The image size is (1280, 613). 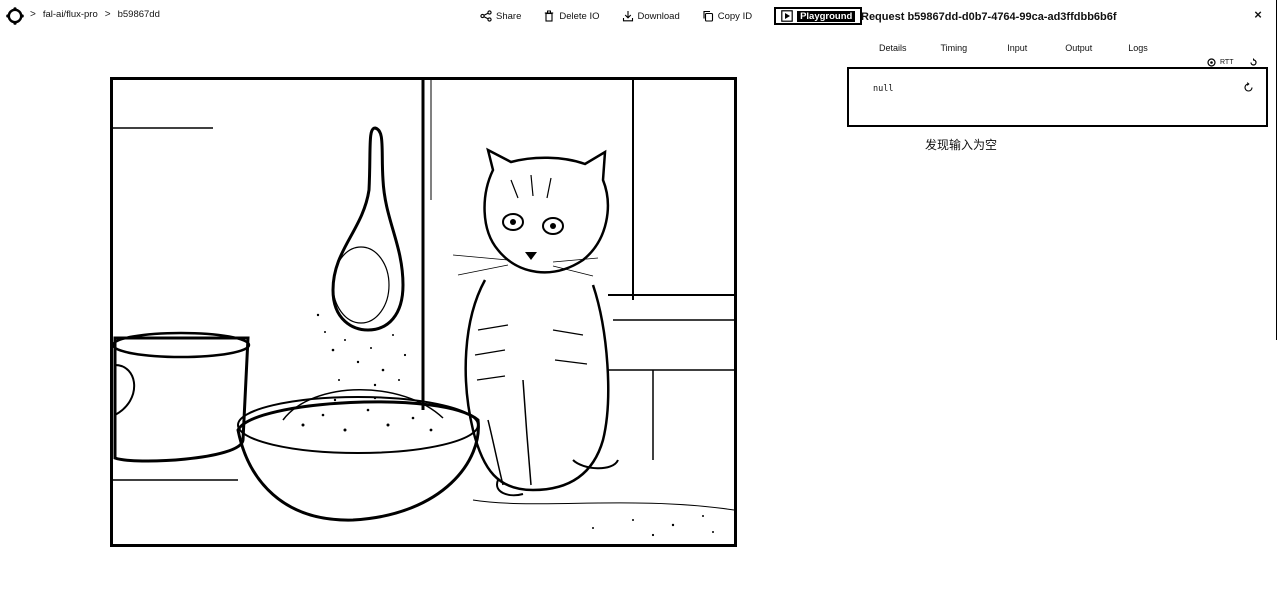 What do you see at coordinates (1248, 87) in the screenshot?
I see `refresh-icon` at bounding box center [1248, 87].